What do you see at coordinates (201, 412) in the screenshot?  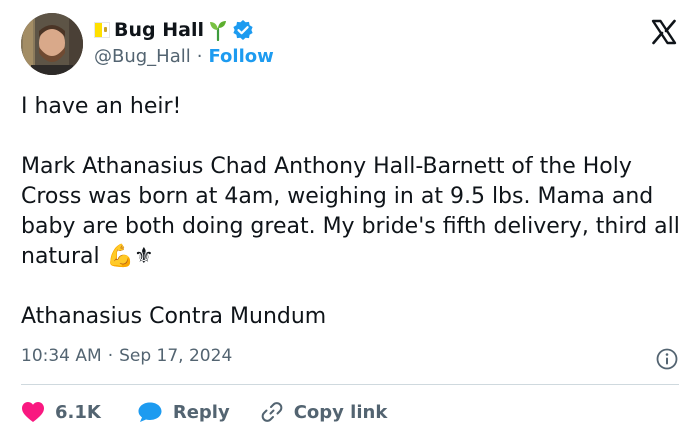 I see `reply-label: Reply` at bounding box center [201, 412].